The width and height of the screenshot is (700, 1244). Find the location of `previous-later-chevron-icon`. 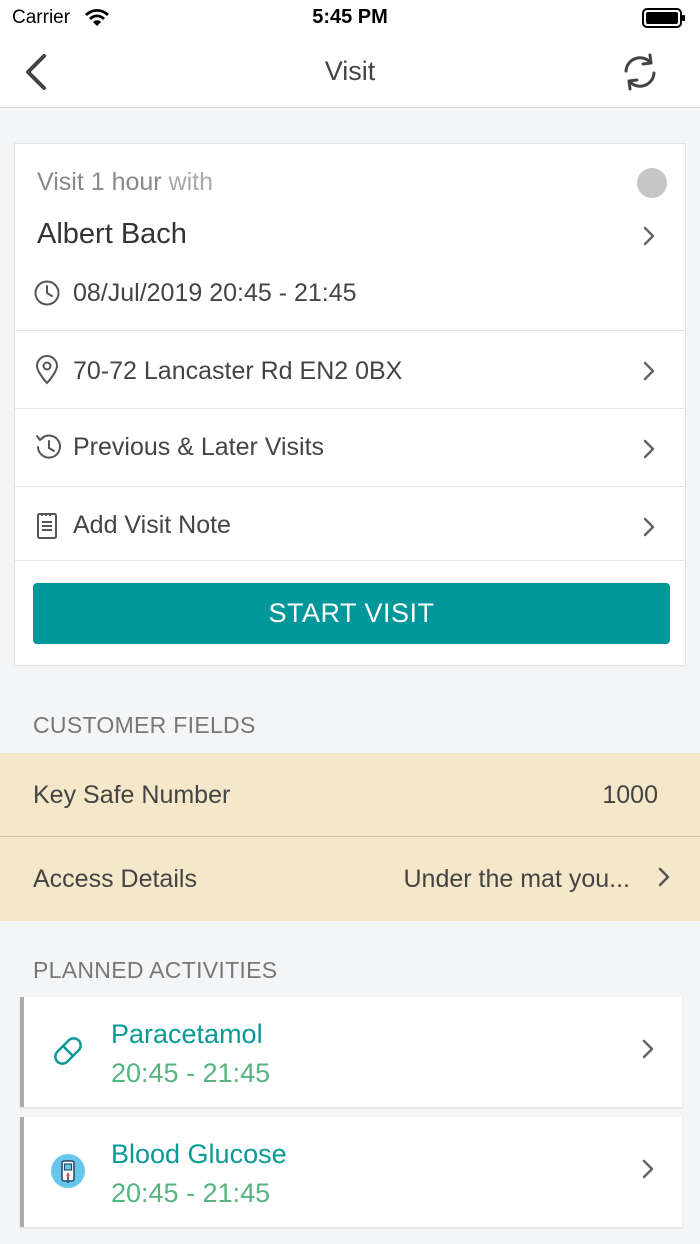

previous-later-chevron-icon is located at coordinates (649, 451).